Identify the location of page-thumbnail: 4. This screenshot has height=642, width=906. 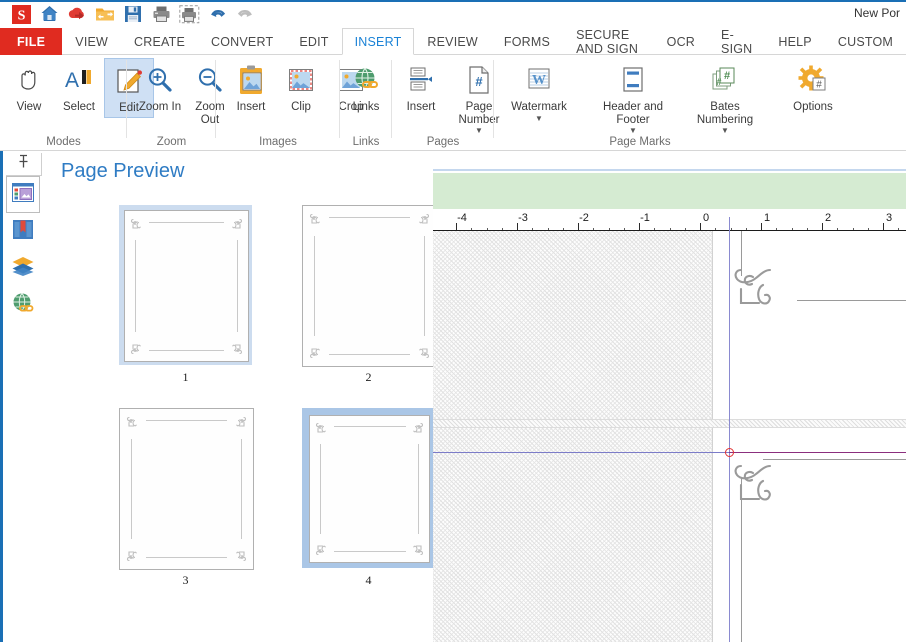
(367, 498).